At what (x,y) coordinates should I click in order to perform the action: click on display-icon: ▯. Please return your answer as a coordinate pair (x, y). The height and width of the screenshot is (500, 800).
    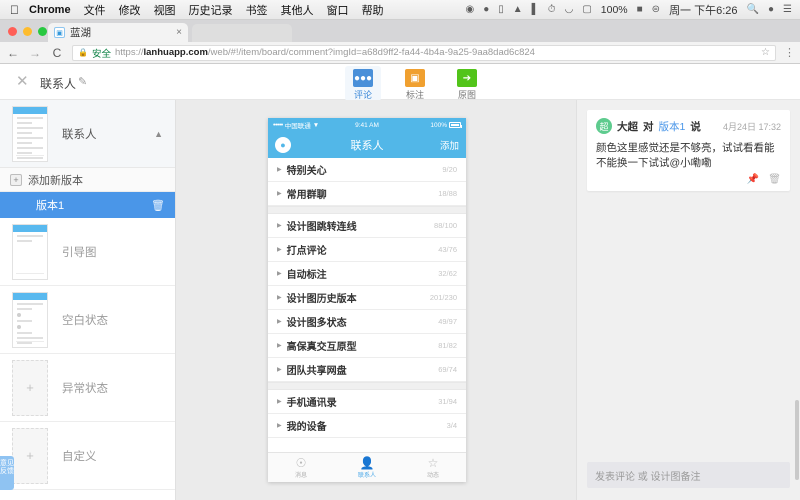
    Looking at the image, I should click on (501, 9).